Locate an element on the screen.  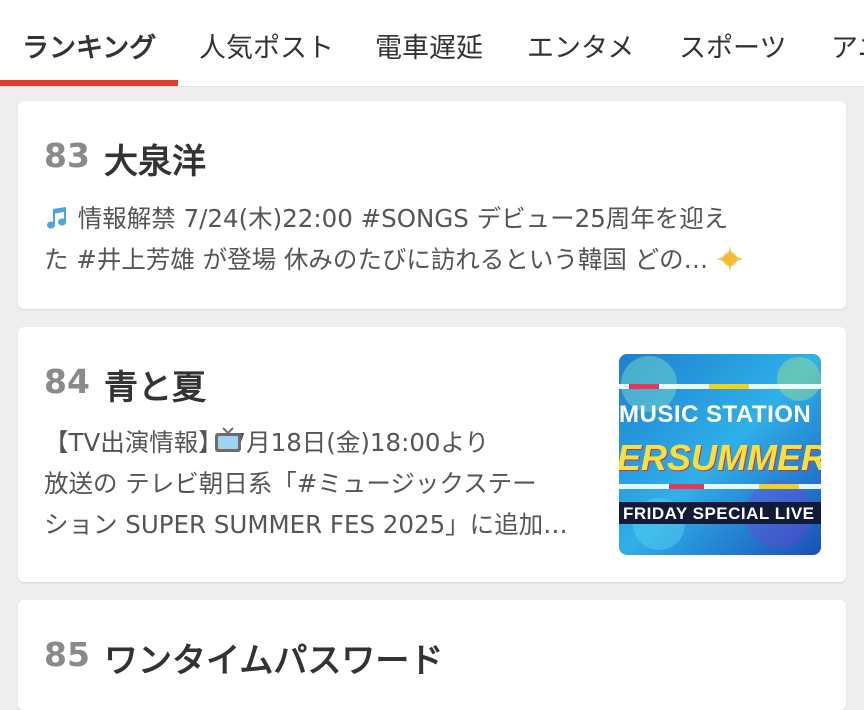
trend-title: 大泉洋 is located at coordinates (155, 162).